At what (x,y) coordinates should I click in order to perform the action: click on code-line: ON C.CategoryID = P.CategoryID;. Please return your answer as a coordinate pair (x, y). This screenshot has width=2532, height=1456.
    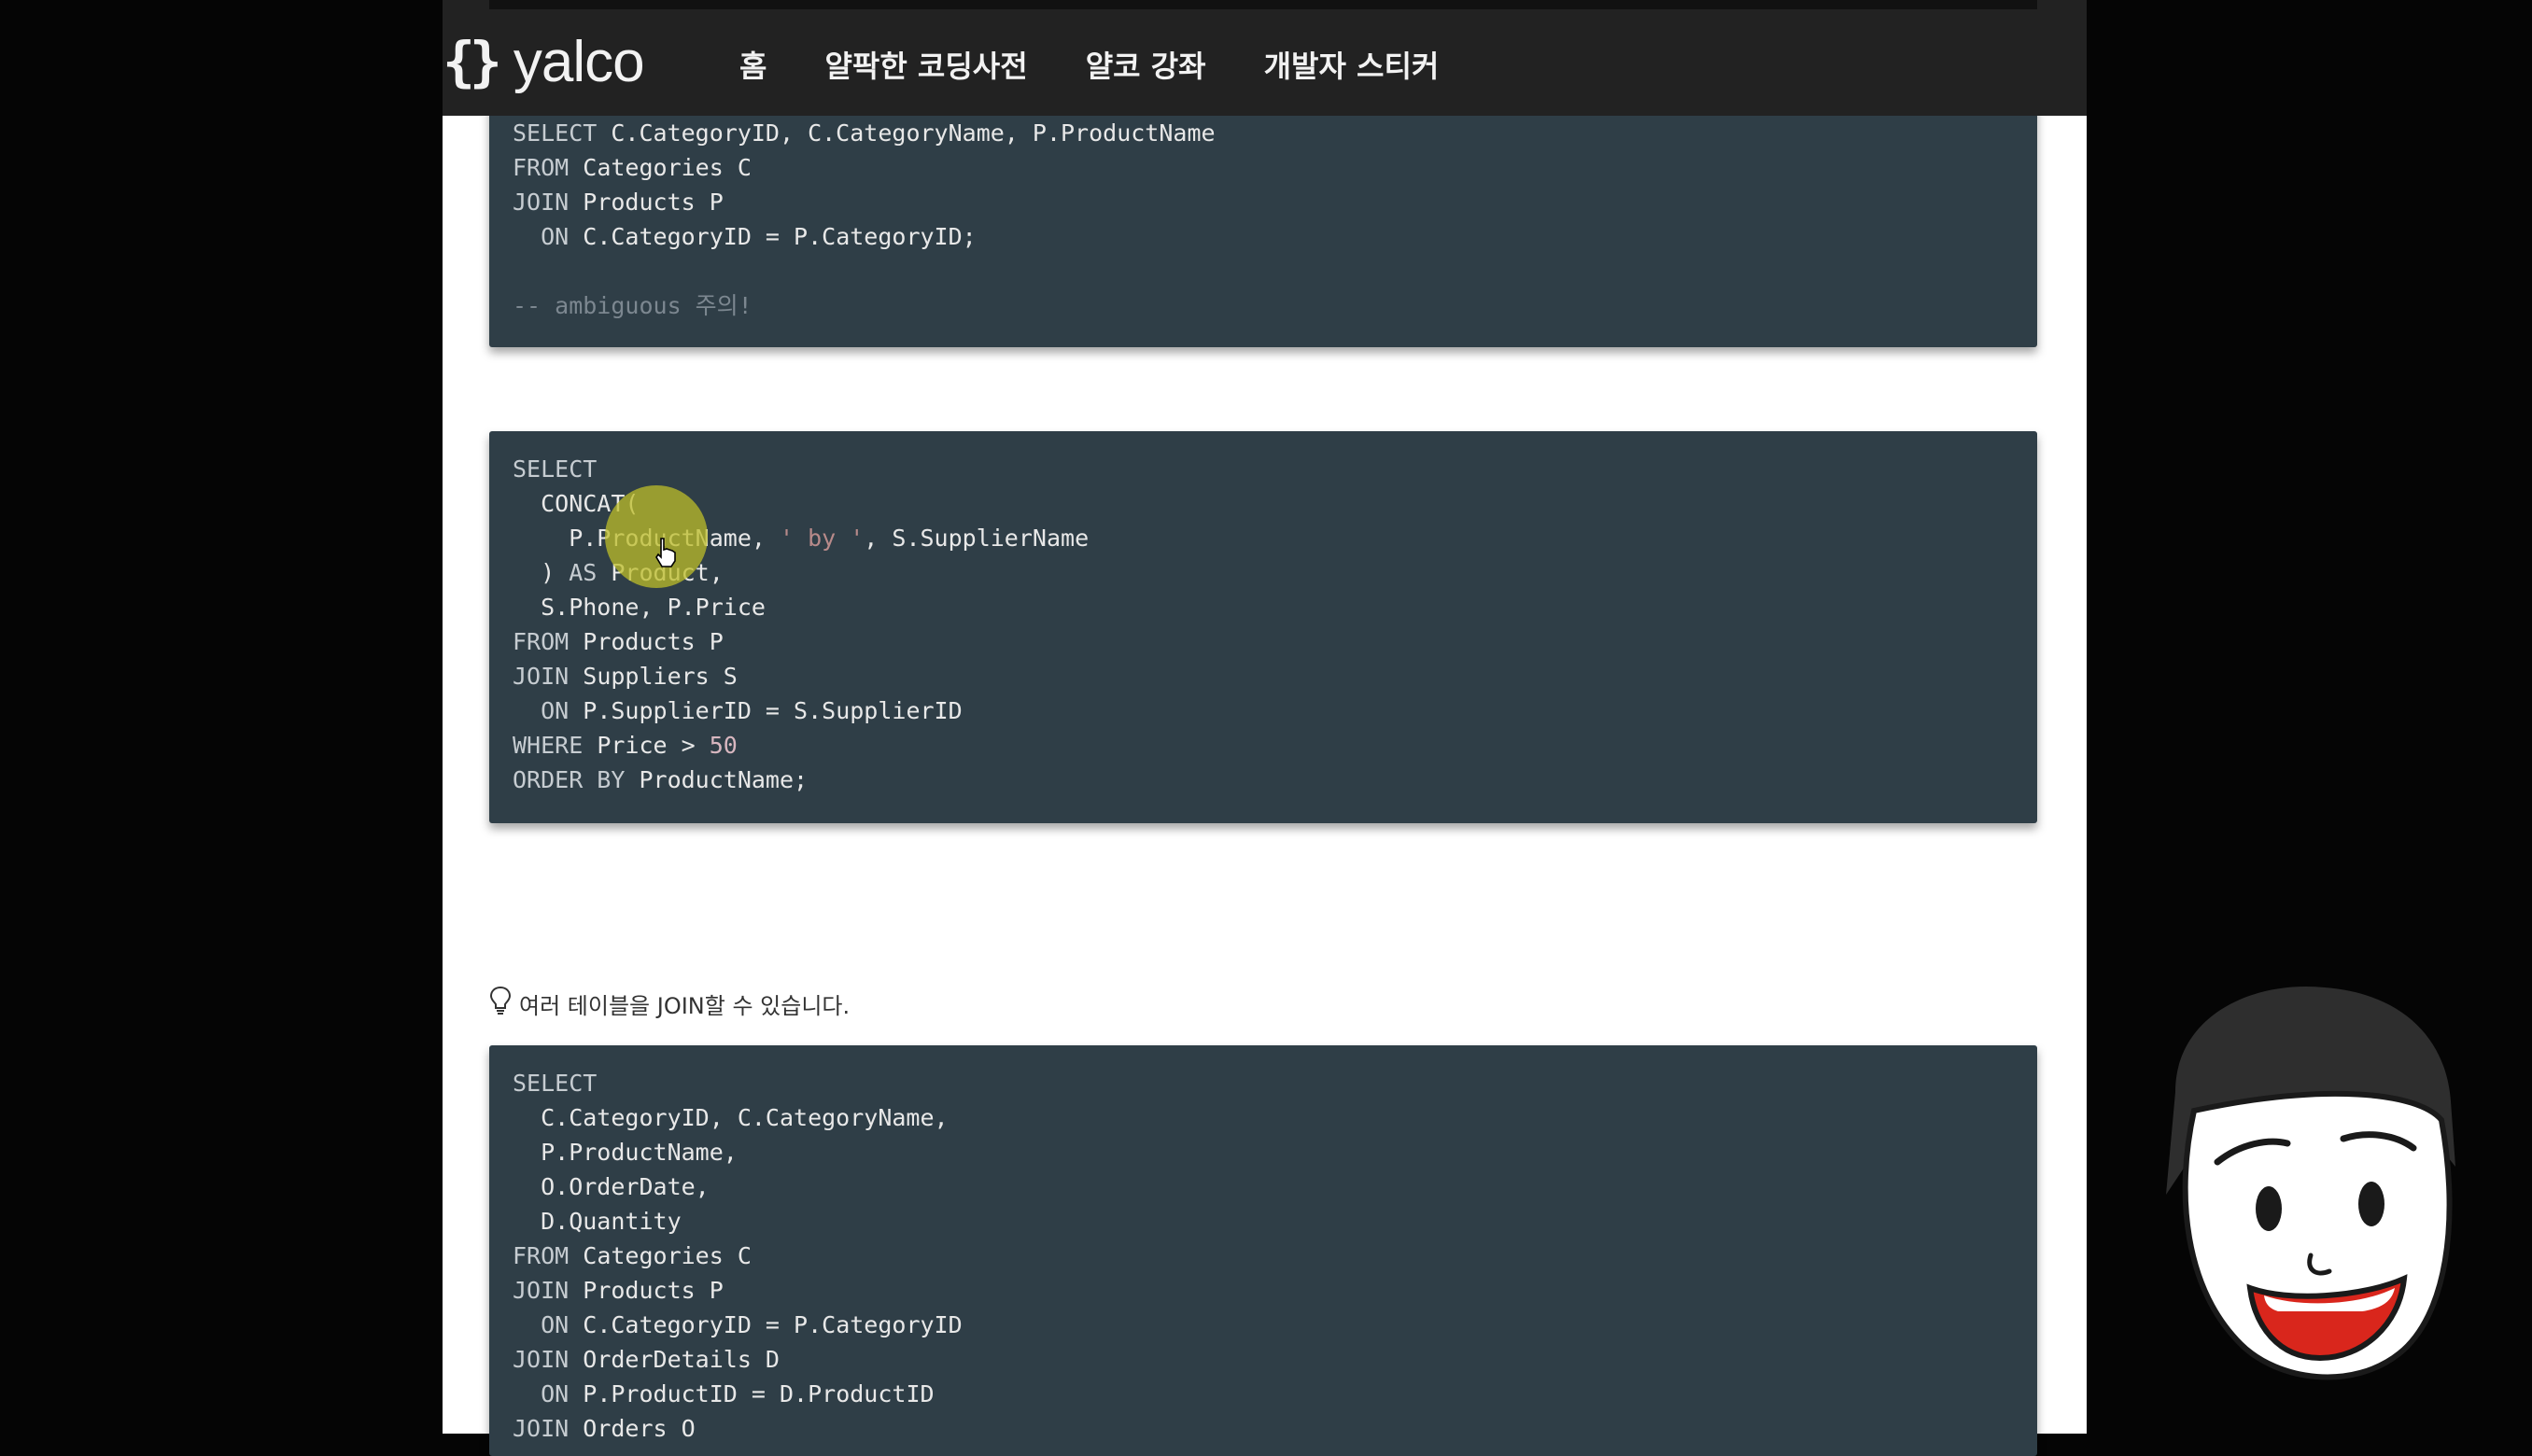
    Looking at the image, I should click on (759, 236).